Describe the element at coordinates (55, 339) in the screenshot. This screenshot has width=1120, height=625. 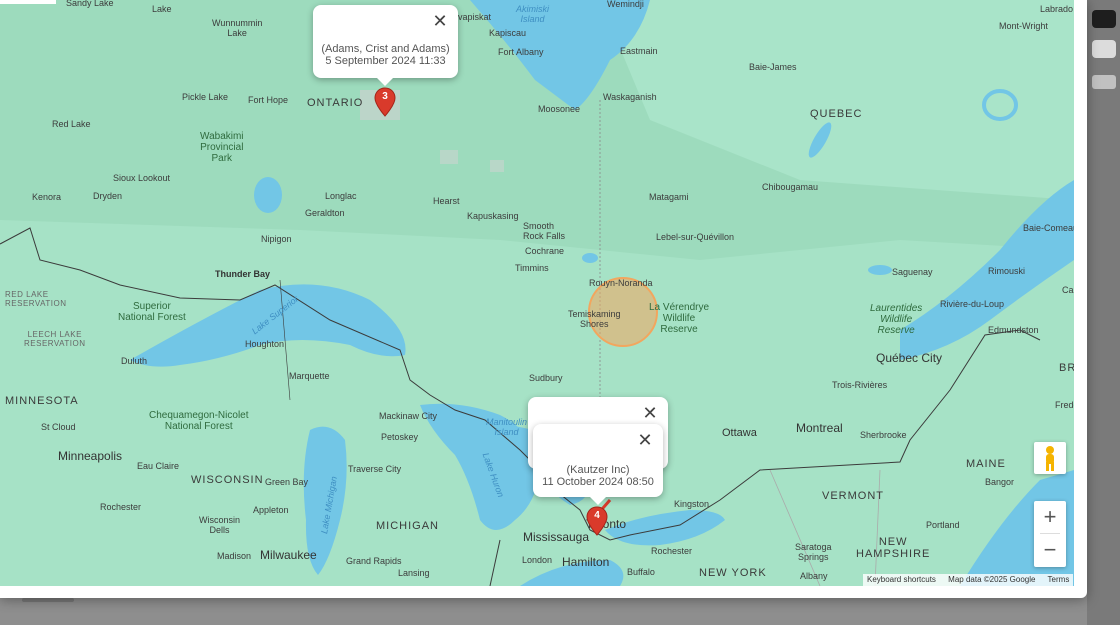
I see `map-label: LEECH LAKE RESERVATION` at that location.